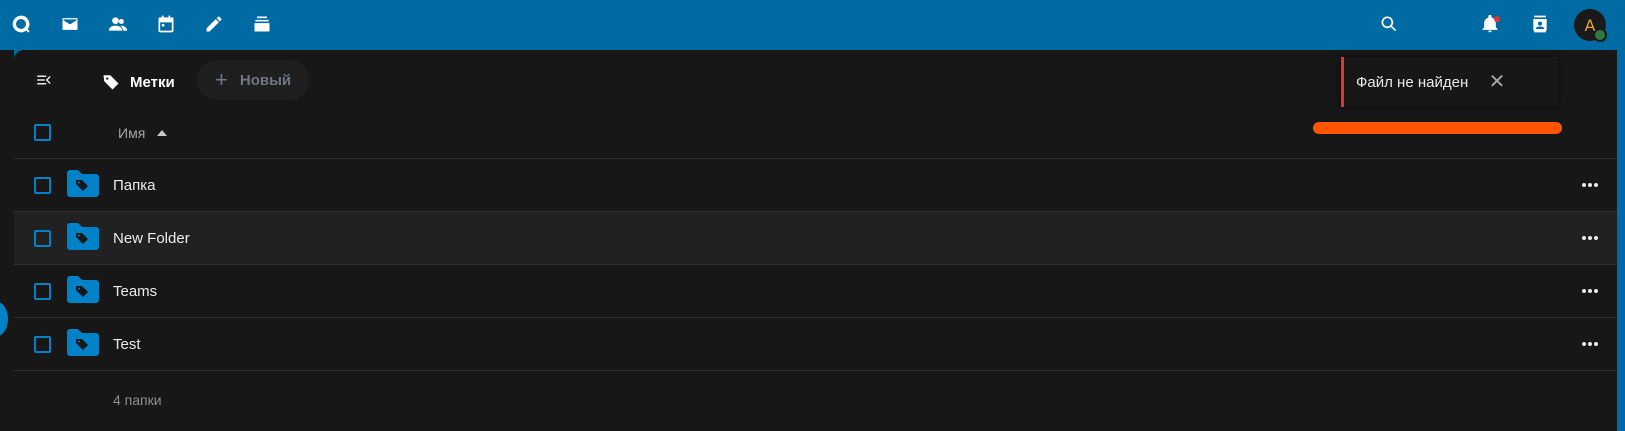 The height and width of the screenshot is (431, 1625). Describe the element at coordinates (132, 133) in the screenshot. I see `column-name-label: Имя` at that location.